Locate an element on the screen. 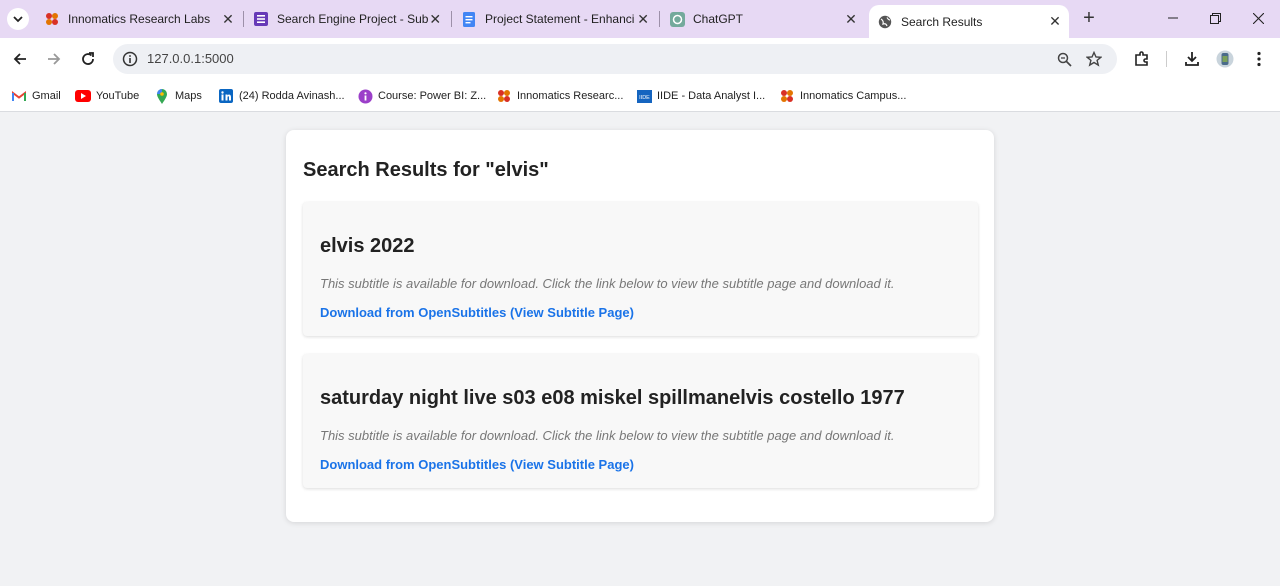  arrow-right-icon is located at coordinates (54, 59).